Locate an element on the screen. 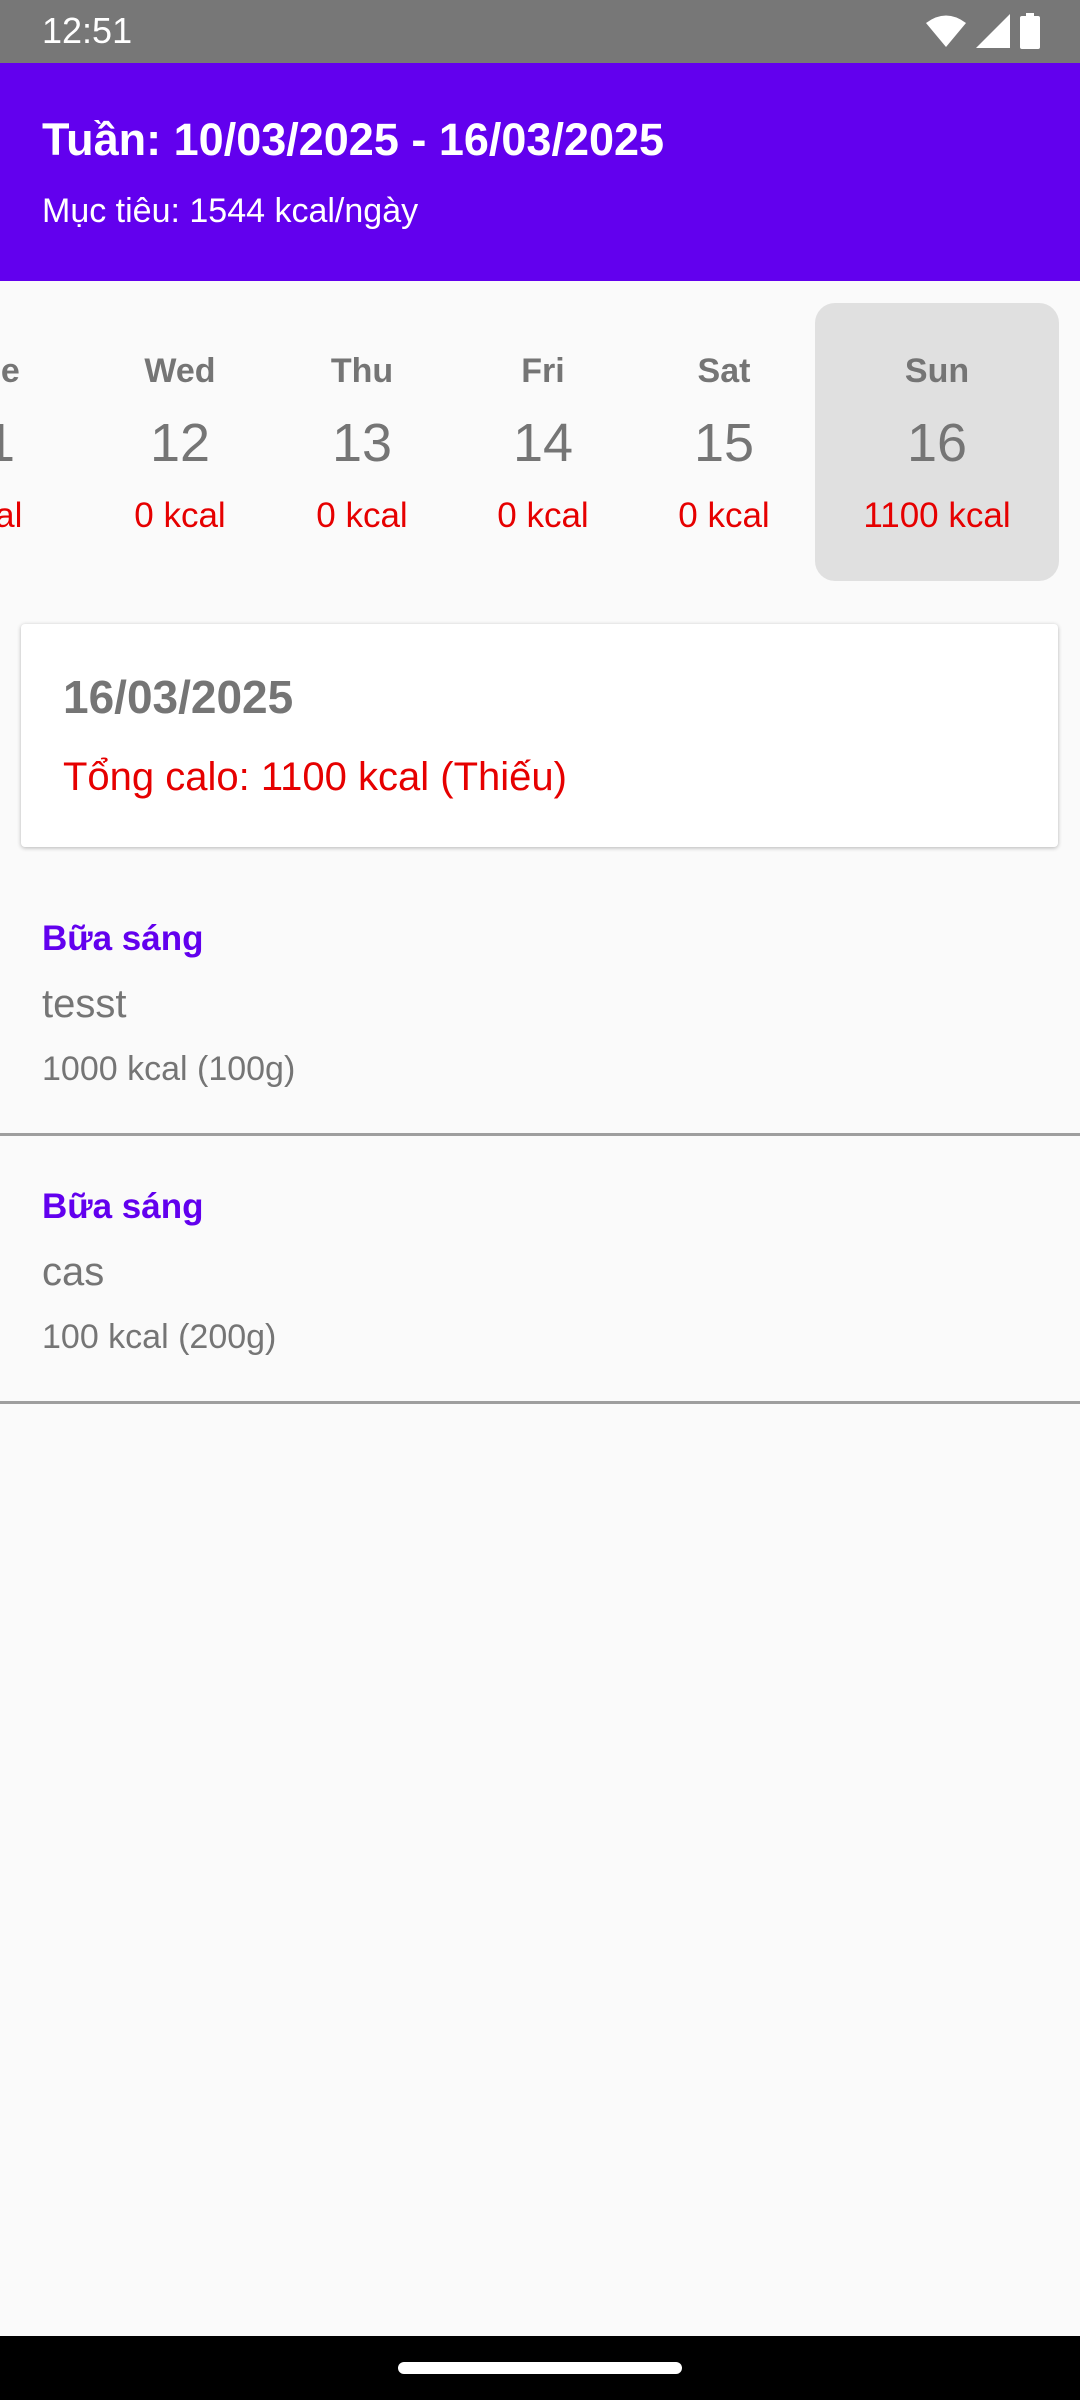 The image size is (1080, 2400). day-cell-thu: Thu 13 0 kcal is located at coordinates (362, 442).